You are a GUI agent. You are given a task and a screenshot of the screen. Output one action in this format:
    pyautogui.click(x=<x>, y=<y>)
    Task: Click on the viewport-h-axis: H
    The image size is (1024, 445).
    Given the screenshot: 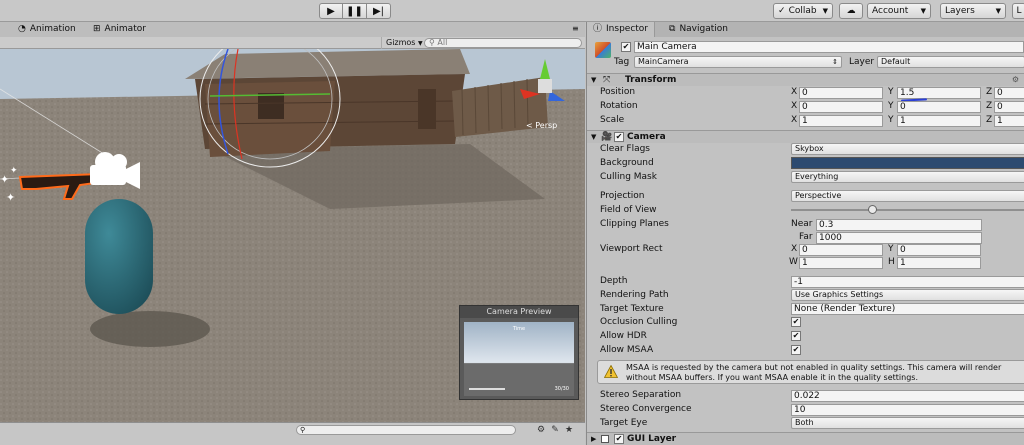 What is the action you would take?
    pyautogui.click(x=891, y=262)
    